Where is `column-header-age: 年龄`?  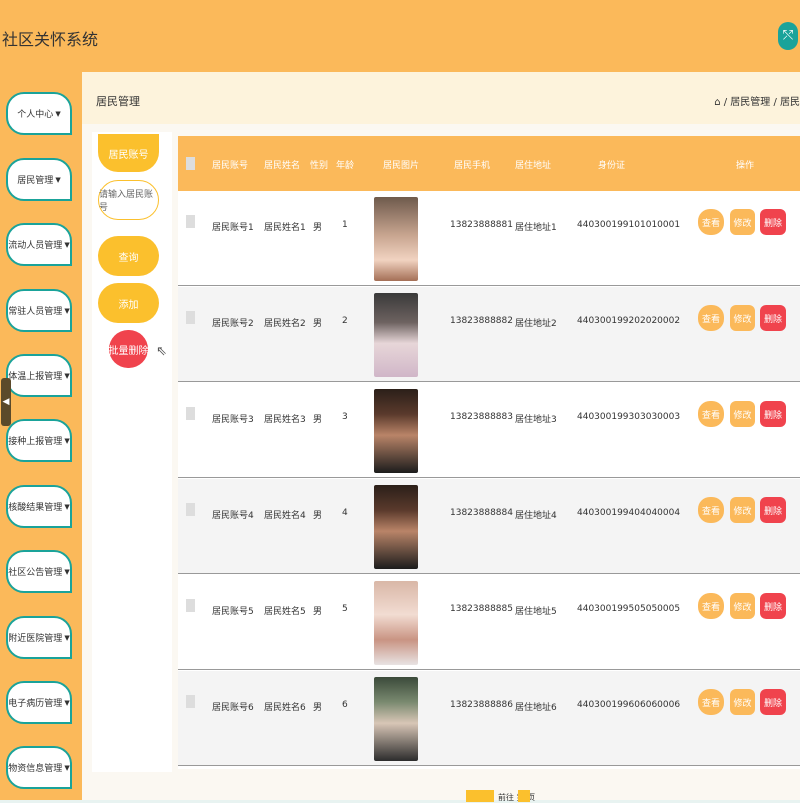
column-header-age: 年龄 is located at coordinates (345, 164).